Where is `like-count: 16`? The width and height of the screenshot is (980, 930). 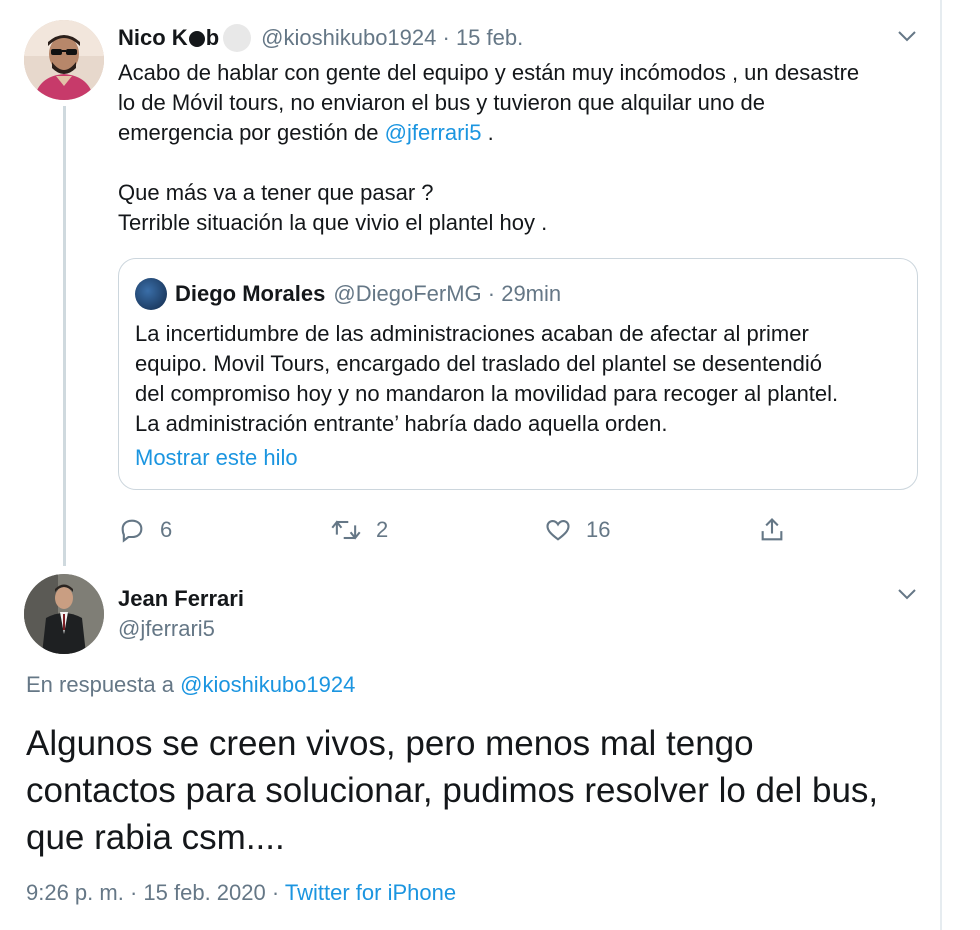 like-count: 16 is located at coordinates (598, 529).